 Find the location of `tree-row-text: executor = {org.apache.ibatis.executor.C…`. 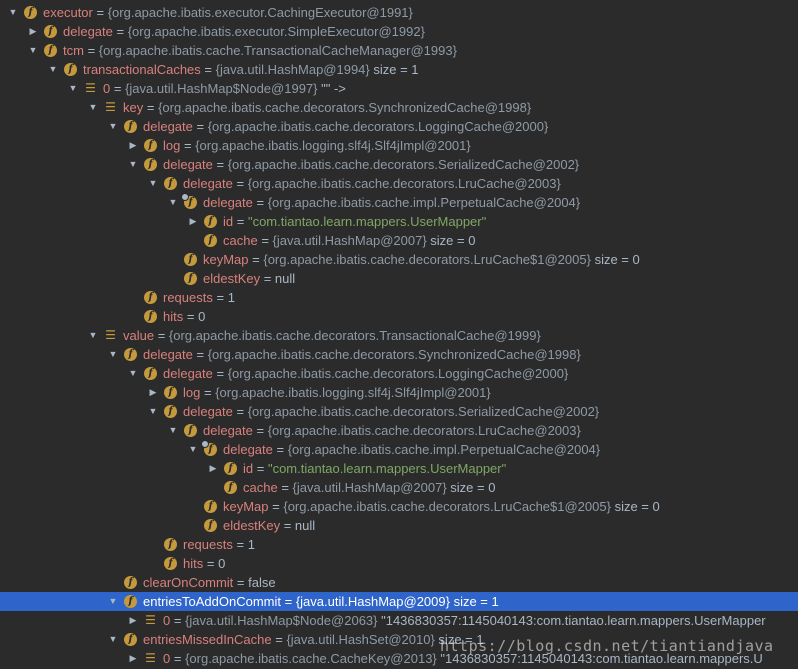

tree-row-text: executor = {org.apache.ibatis.executor.C… is located at coordinates (228, 12).